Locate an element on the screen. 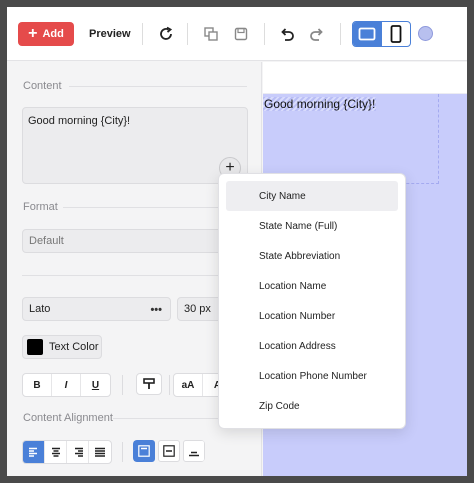 The height and width of the screenshot is (483, 474). menu-item-state-abbreviation: State Abbreviation is located at coordinates (312, 256).